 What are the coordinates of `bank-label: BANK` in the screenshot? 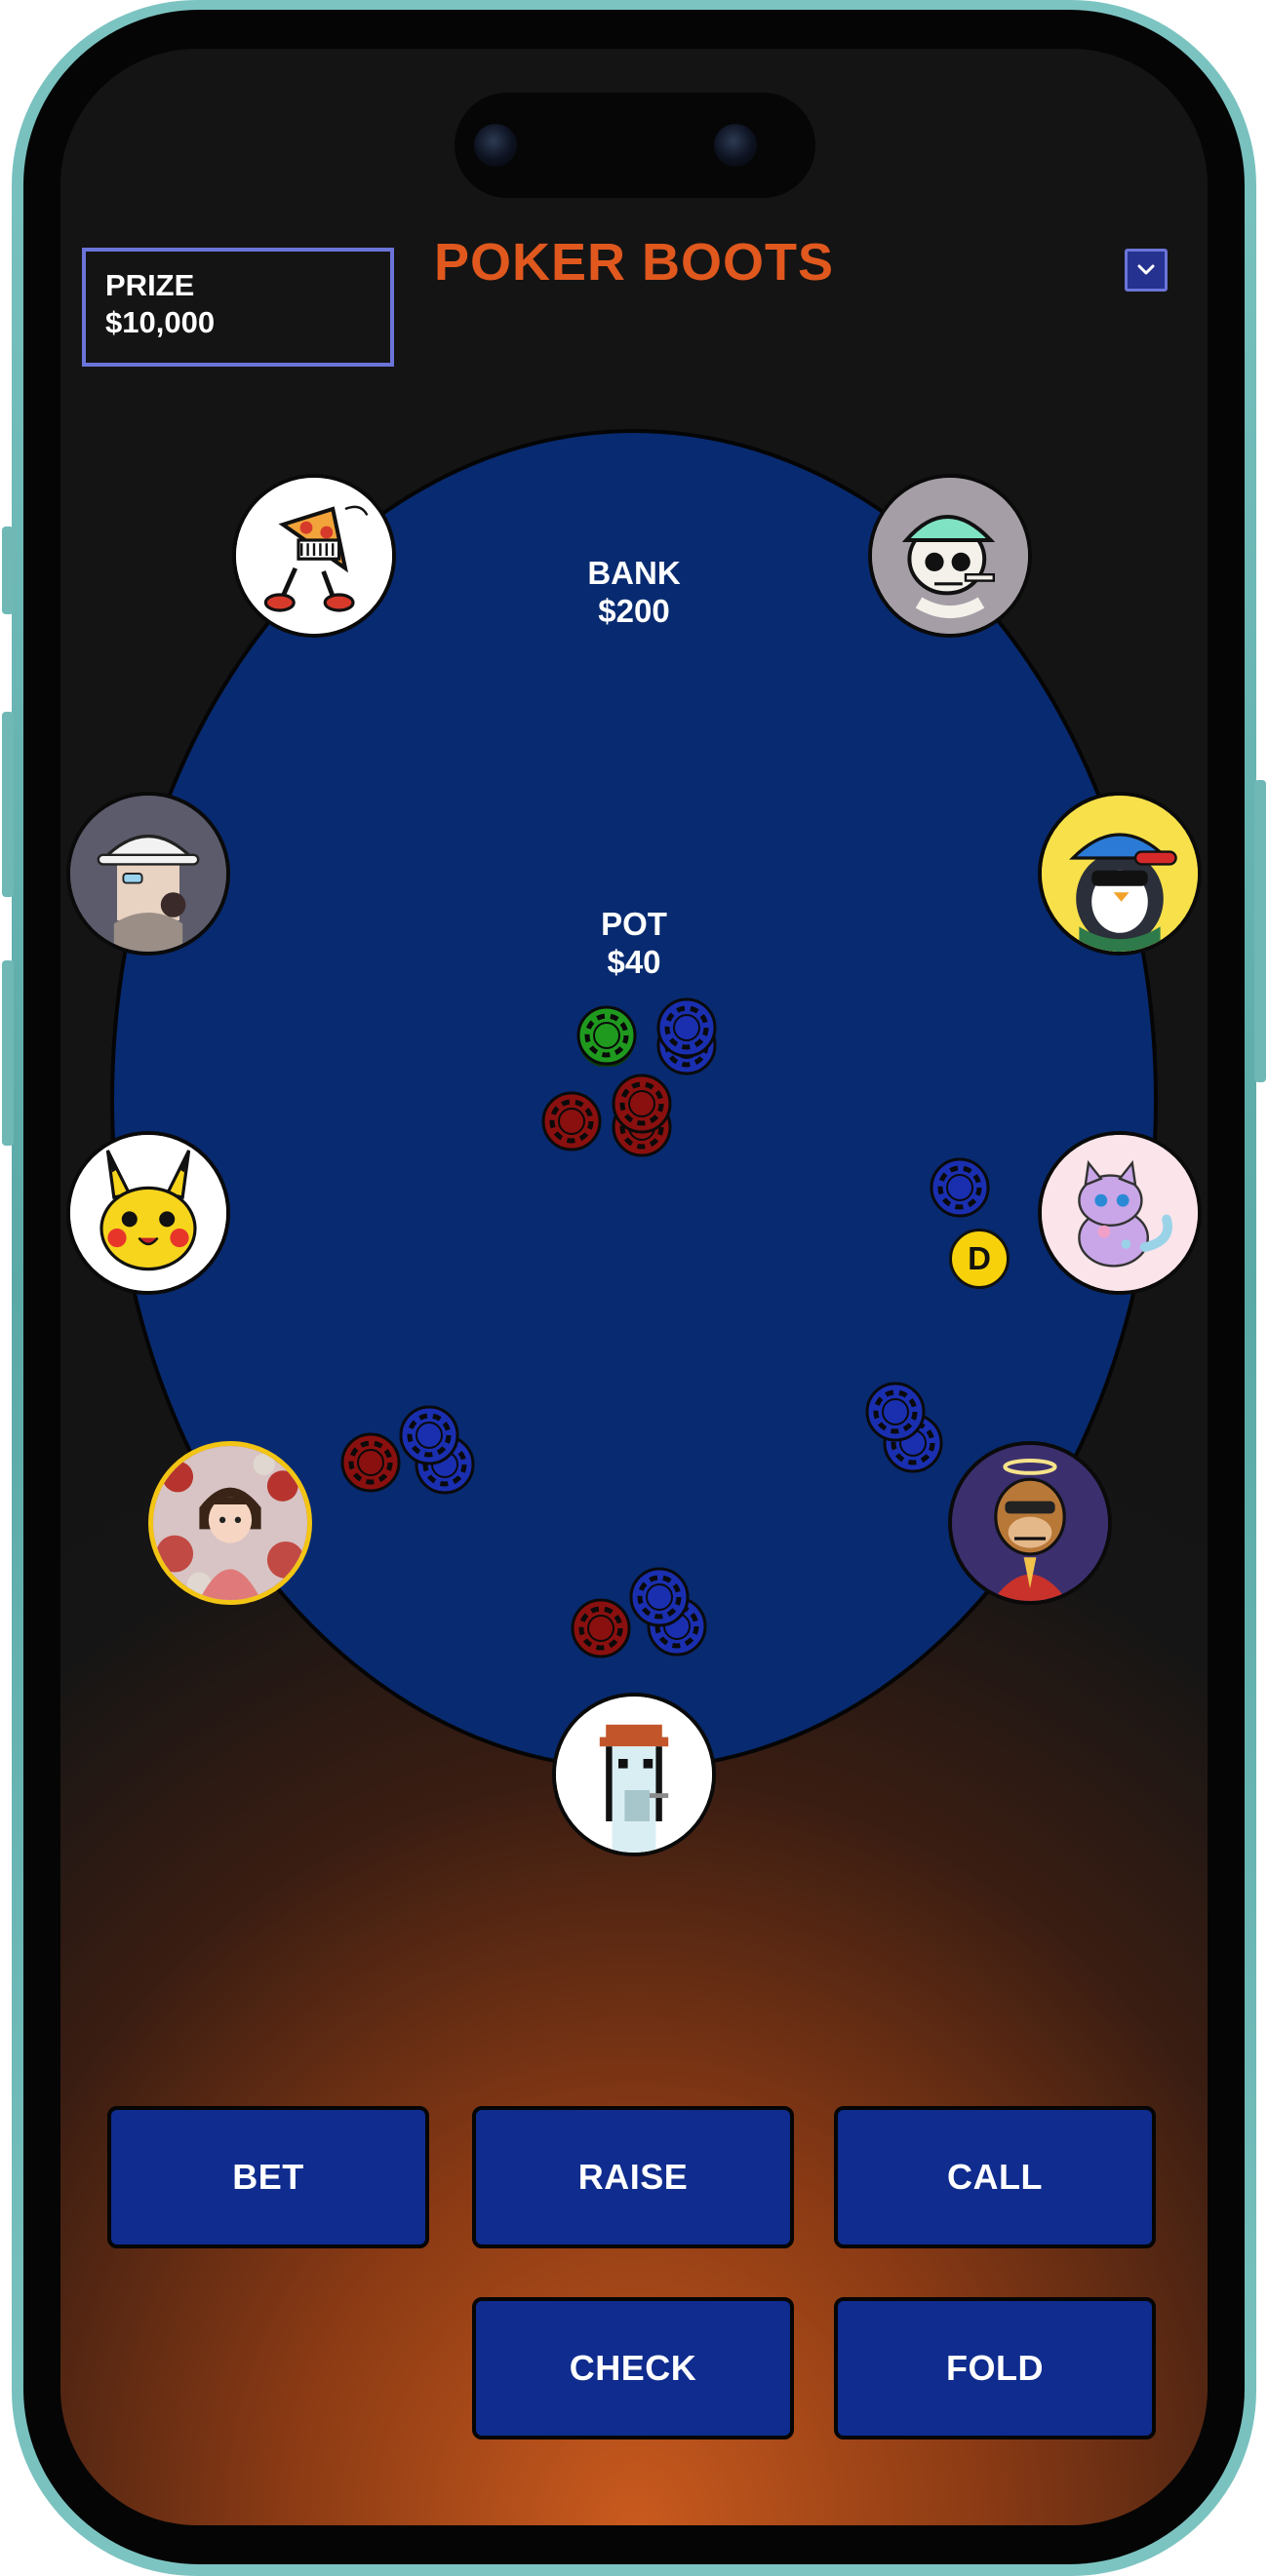 It's located at (634, 573).